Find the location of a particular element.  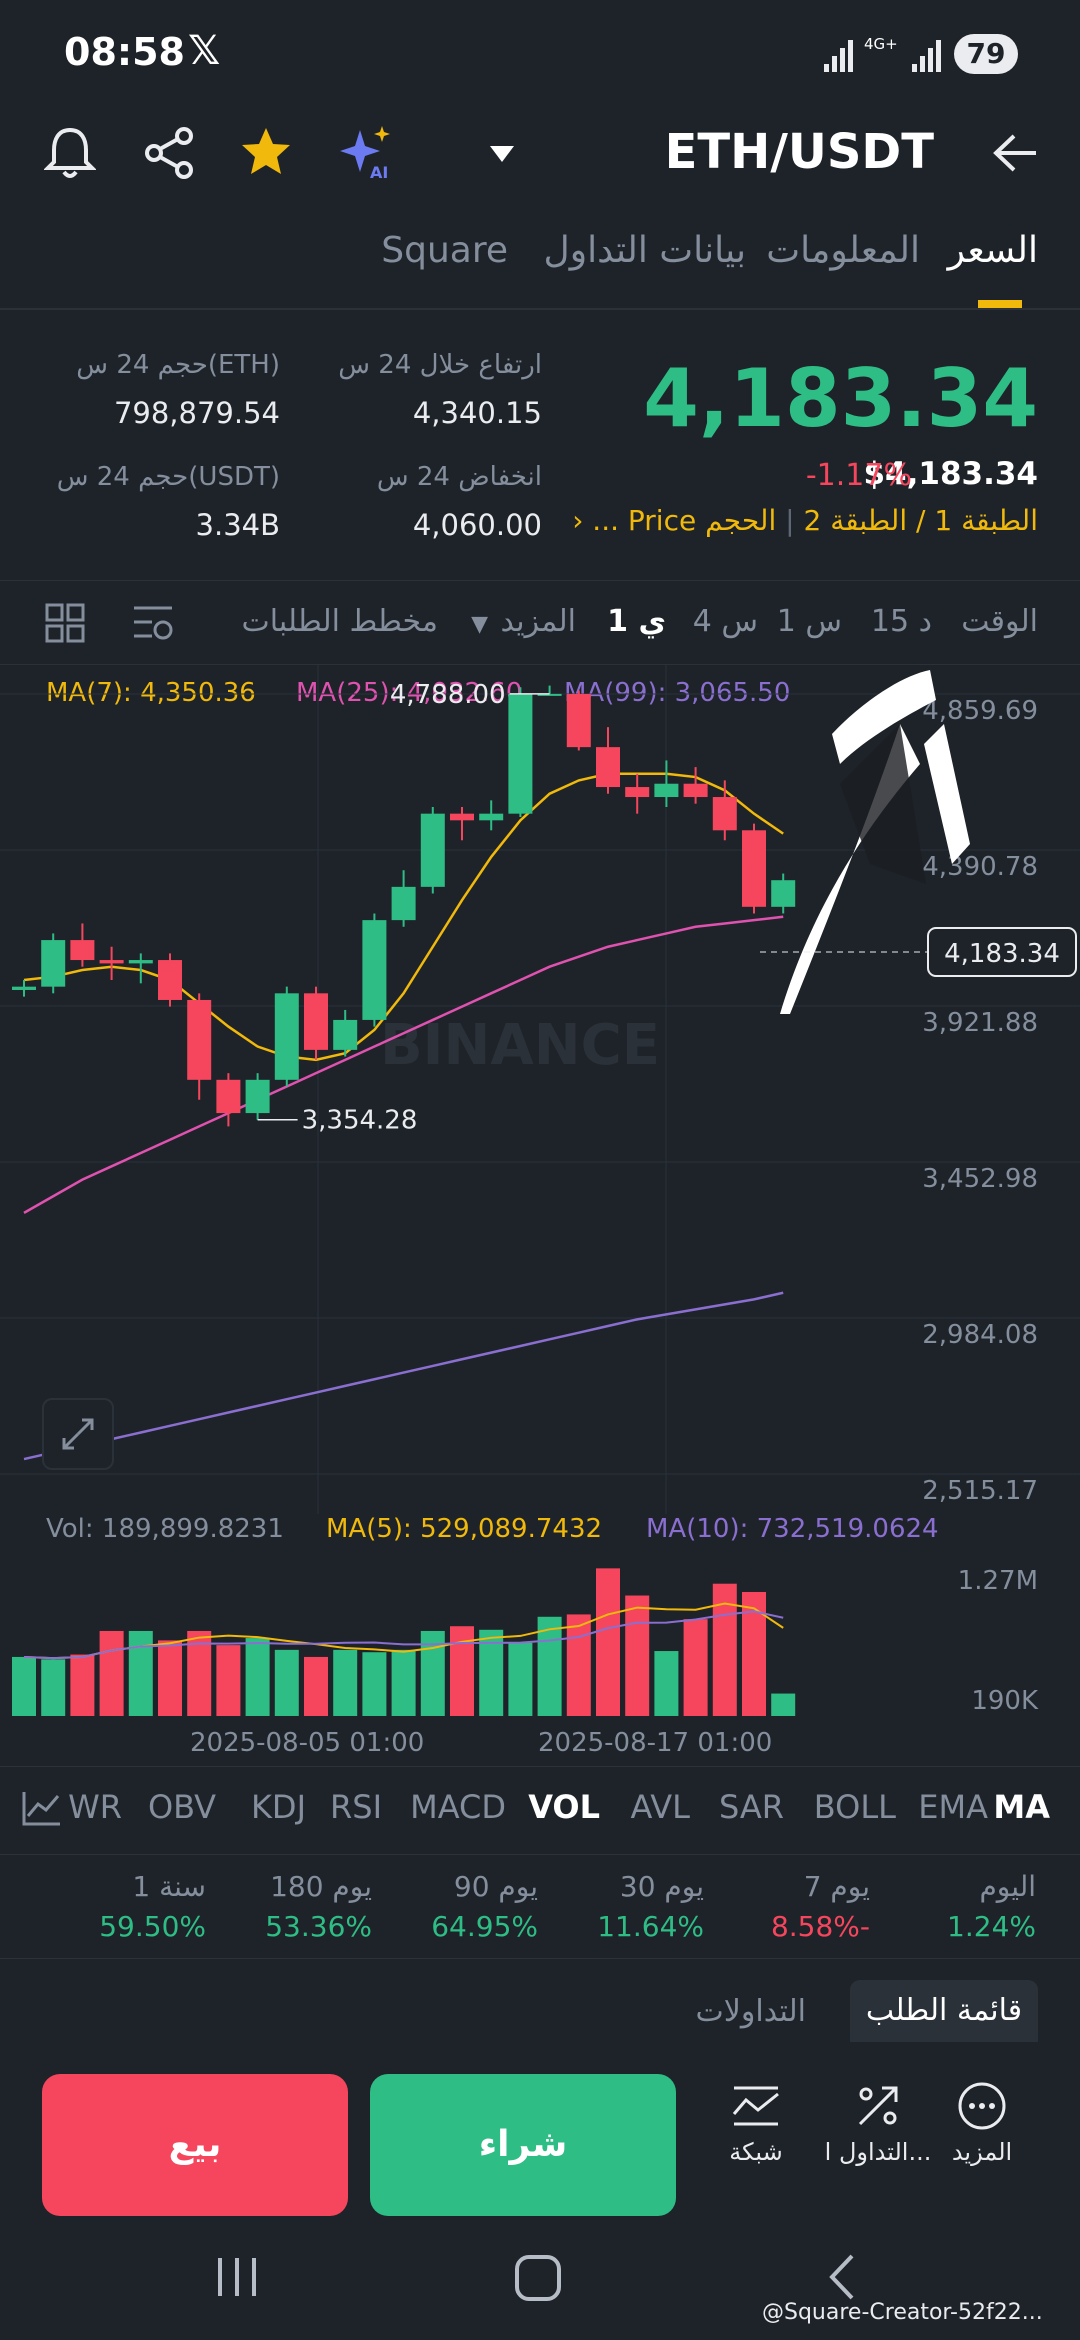

recent-apps-icon is located at coordinates (237, 2277).